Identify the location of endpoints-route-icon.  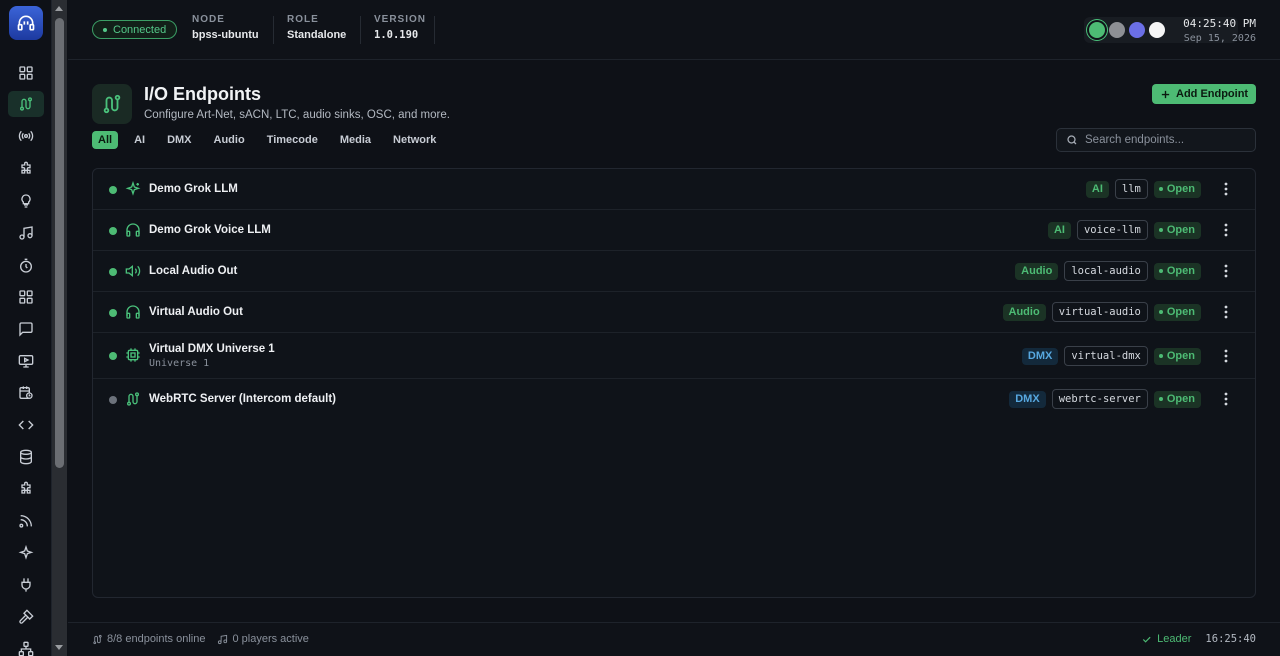
(26, 104).